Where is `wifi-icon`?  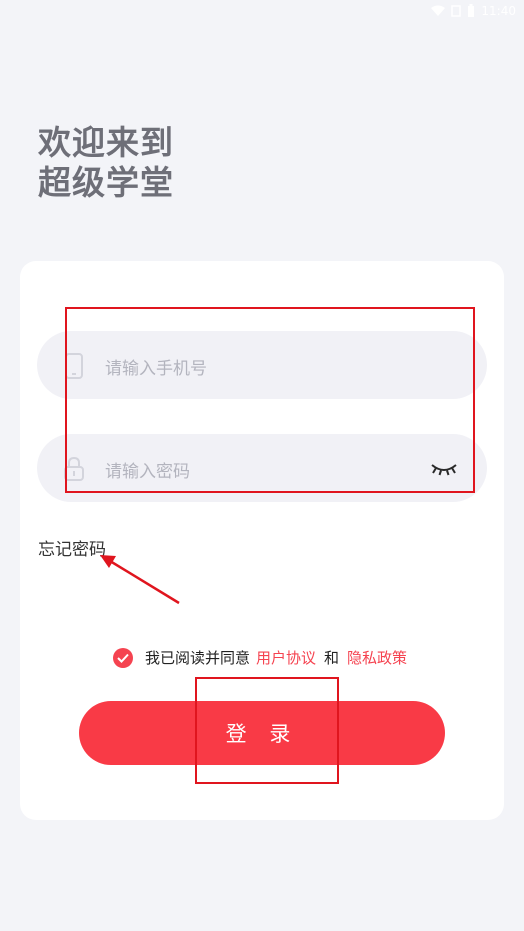
wifi-icon is located at coordinates (438, 10).